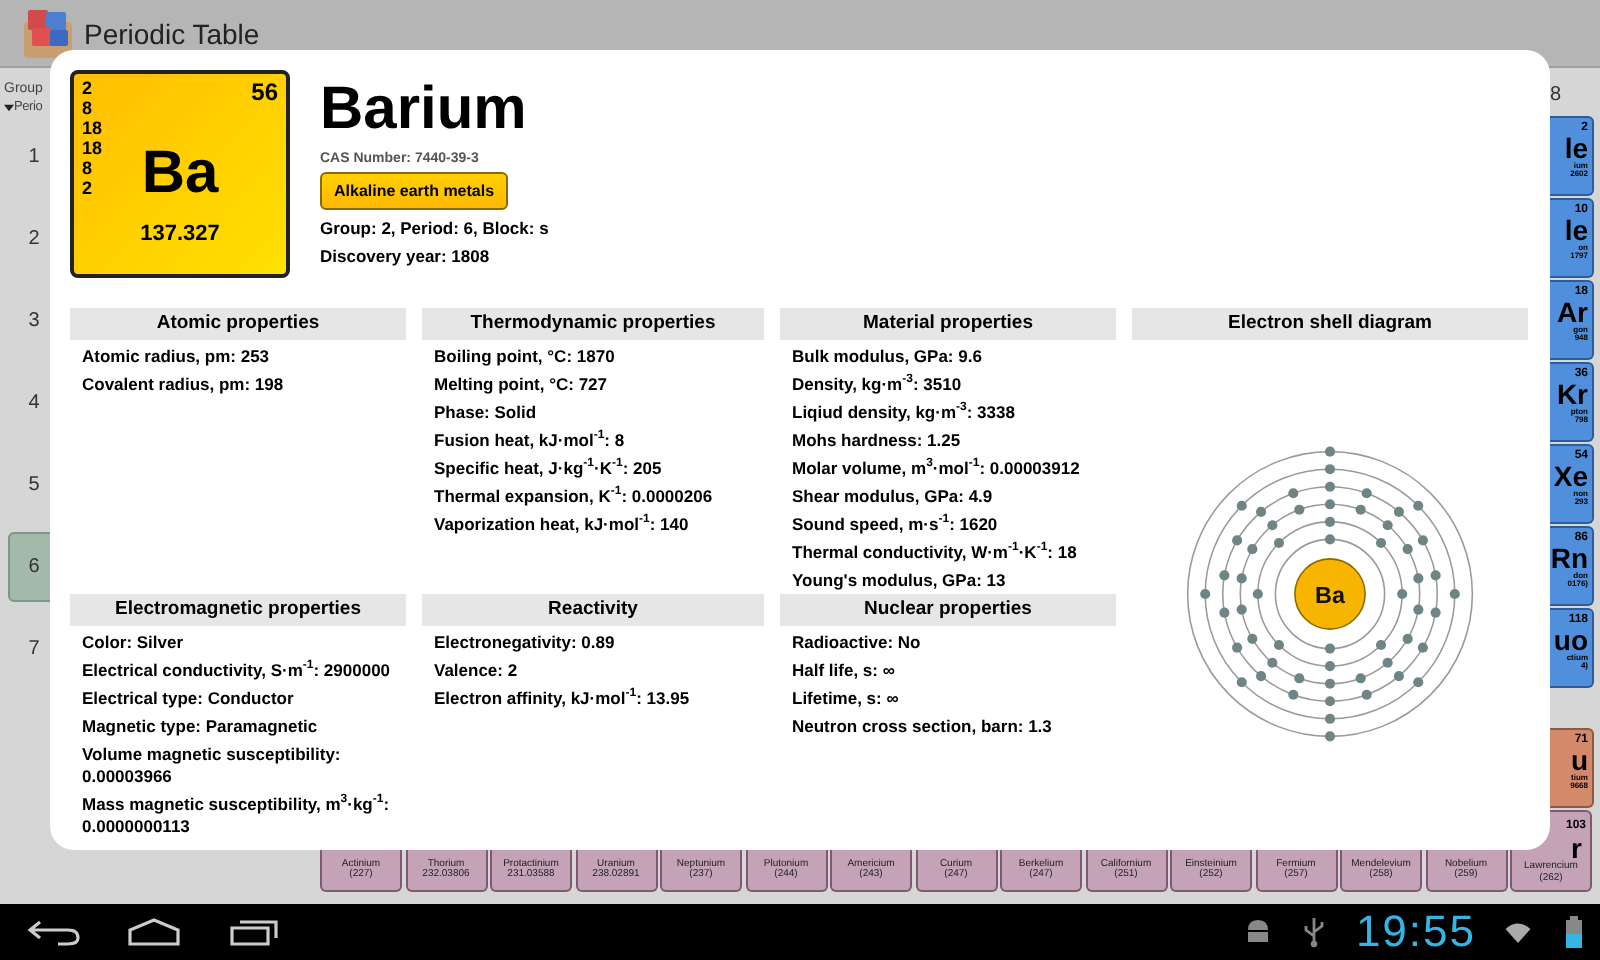 The width and height of the screenshot is (1600, 960). I want to click on property-text: Mass magnetic susceptibility, m$^{3}$·kg$^{-1}$: 0.0000000113, so click(236, 816).